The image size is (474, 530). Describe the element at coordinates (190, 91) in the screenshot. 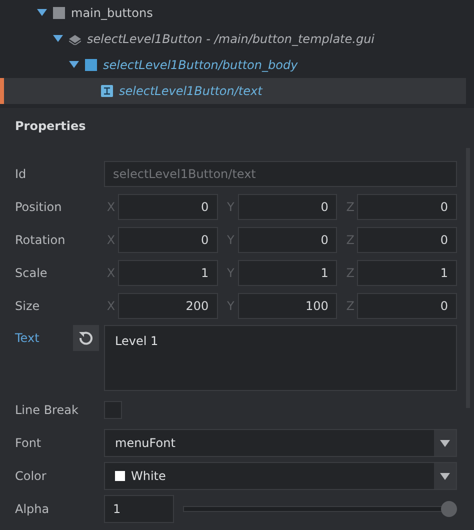

I see `node-label: selectLevel1Button/text` at that location.